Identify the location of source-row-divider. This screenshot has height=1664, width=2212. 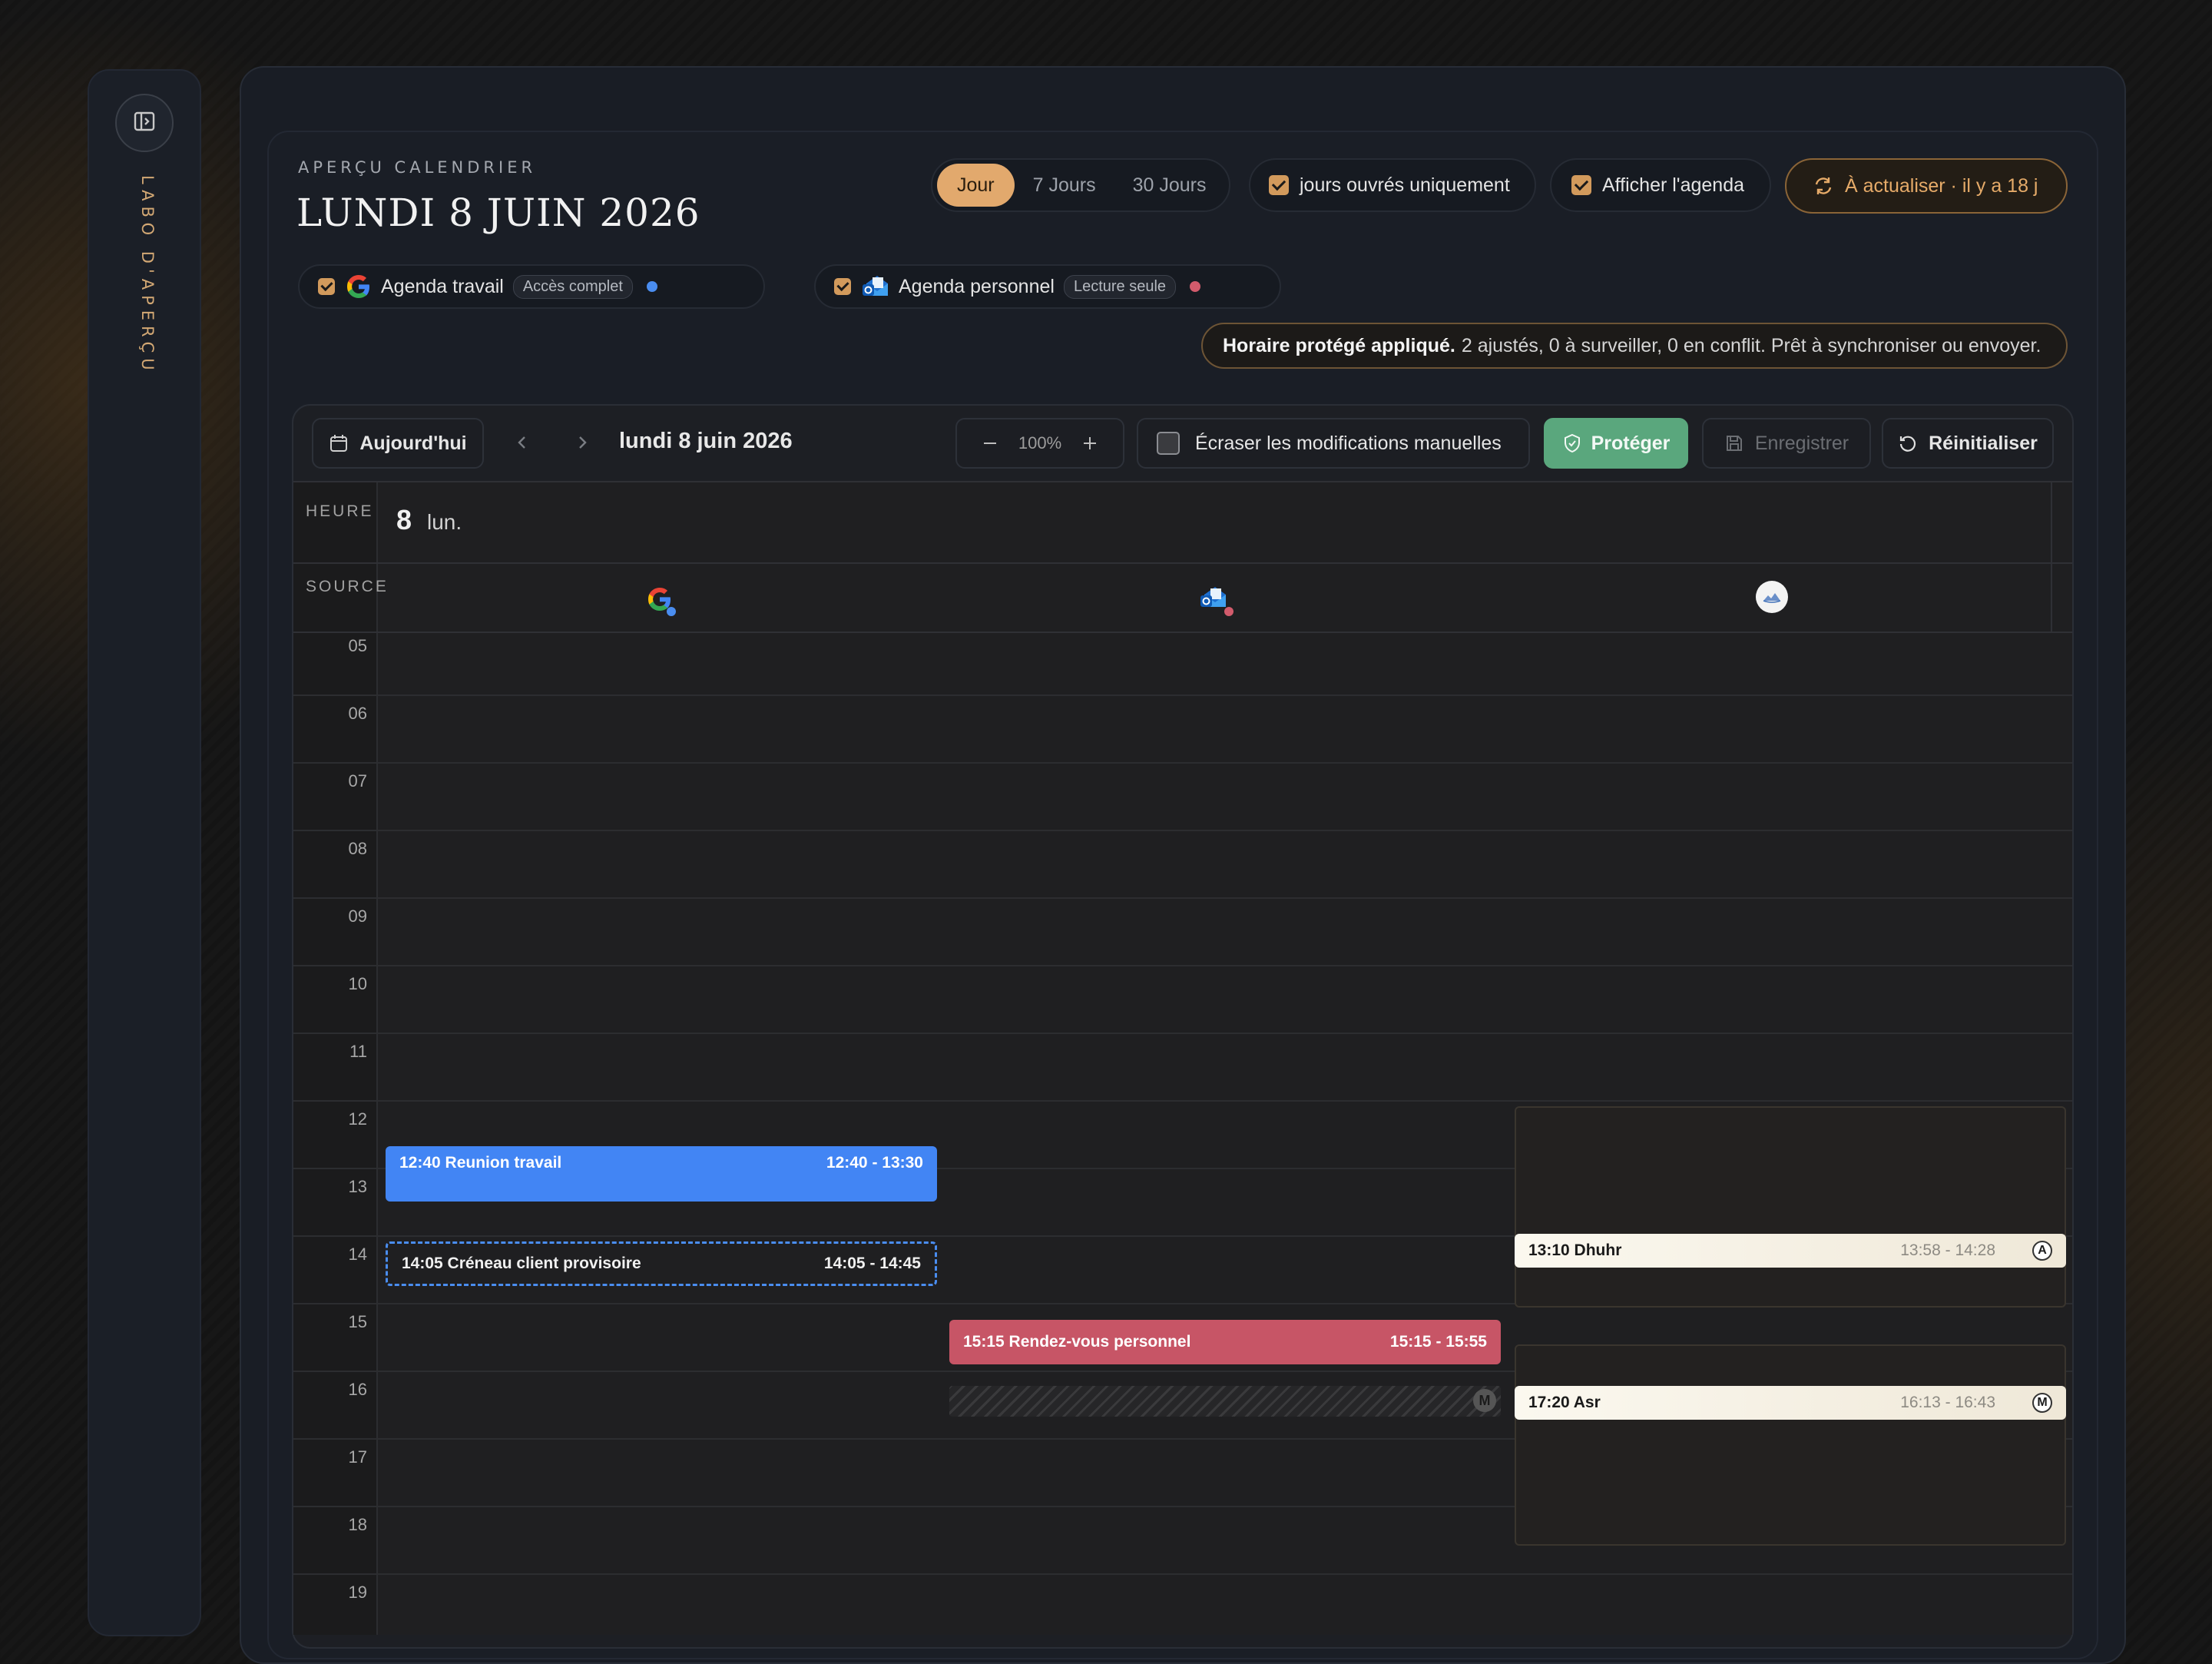
(1182, 632).